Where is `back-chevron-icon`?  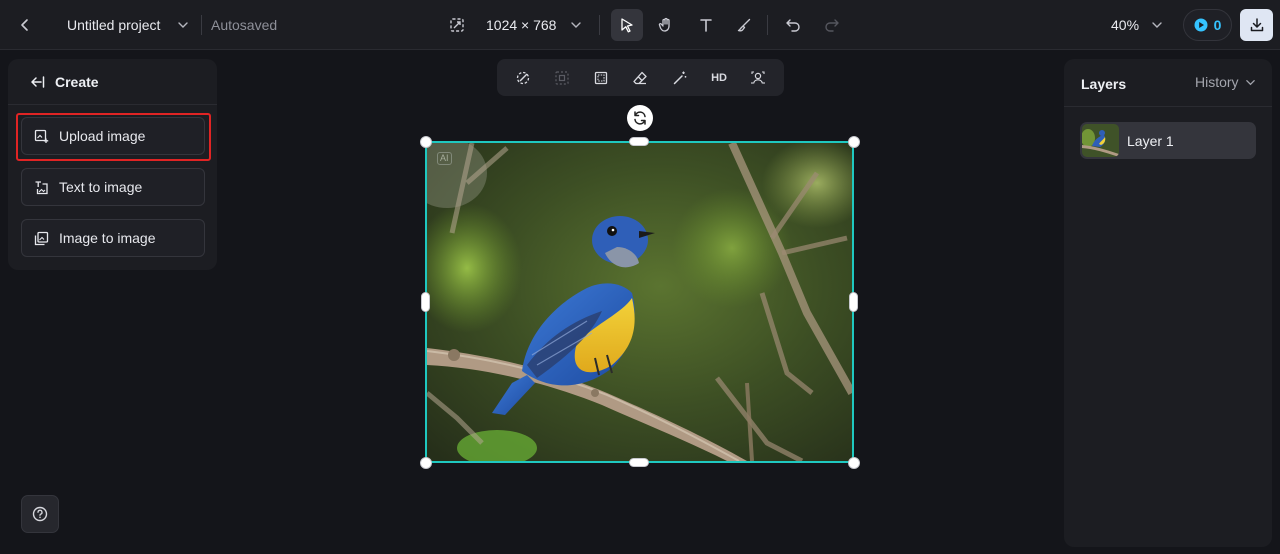
back-chevron-icon is located at coordinates (25, 25).